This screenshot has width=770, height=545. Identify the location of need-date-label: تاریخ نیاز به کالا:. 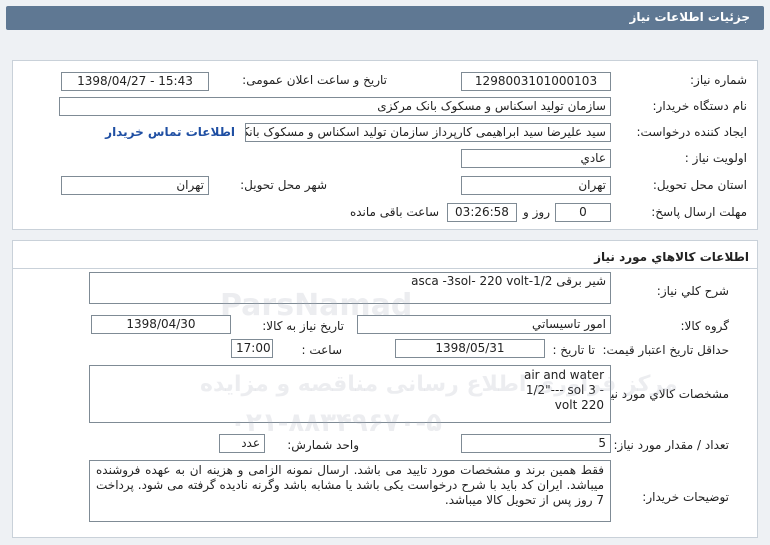
(303, 326).